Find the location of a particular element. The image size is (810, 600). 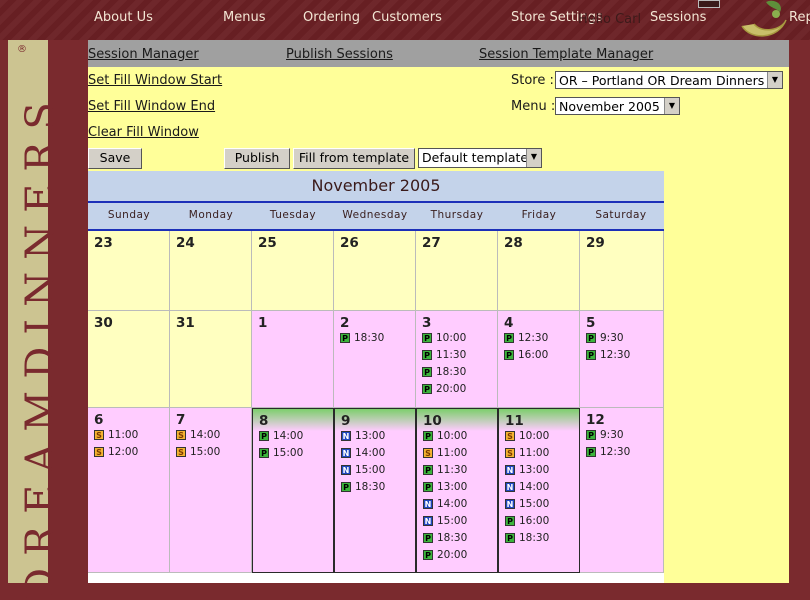

day-number: 12 is located at coordinates (595, 420).